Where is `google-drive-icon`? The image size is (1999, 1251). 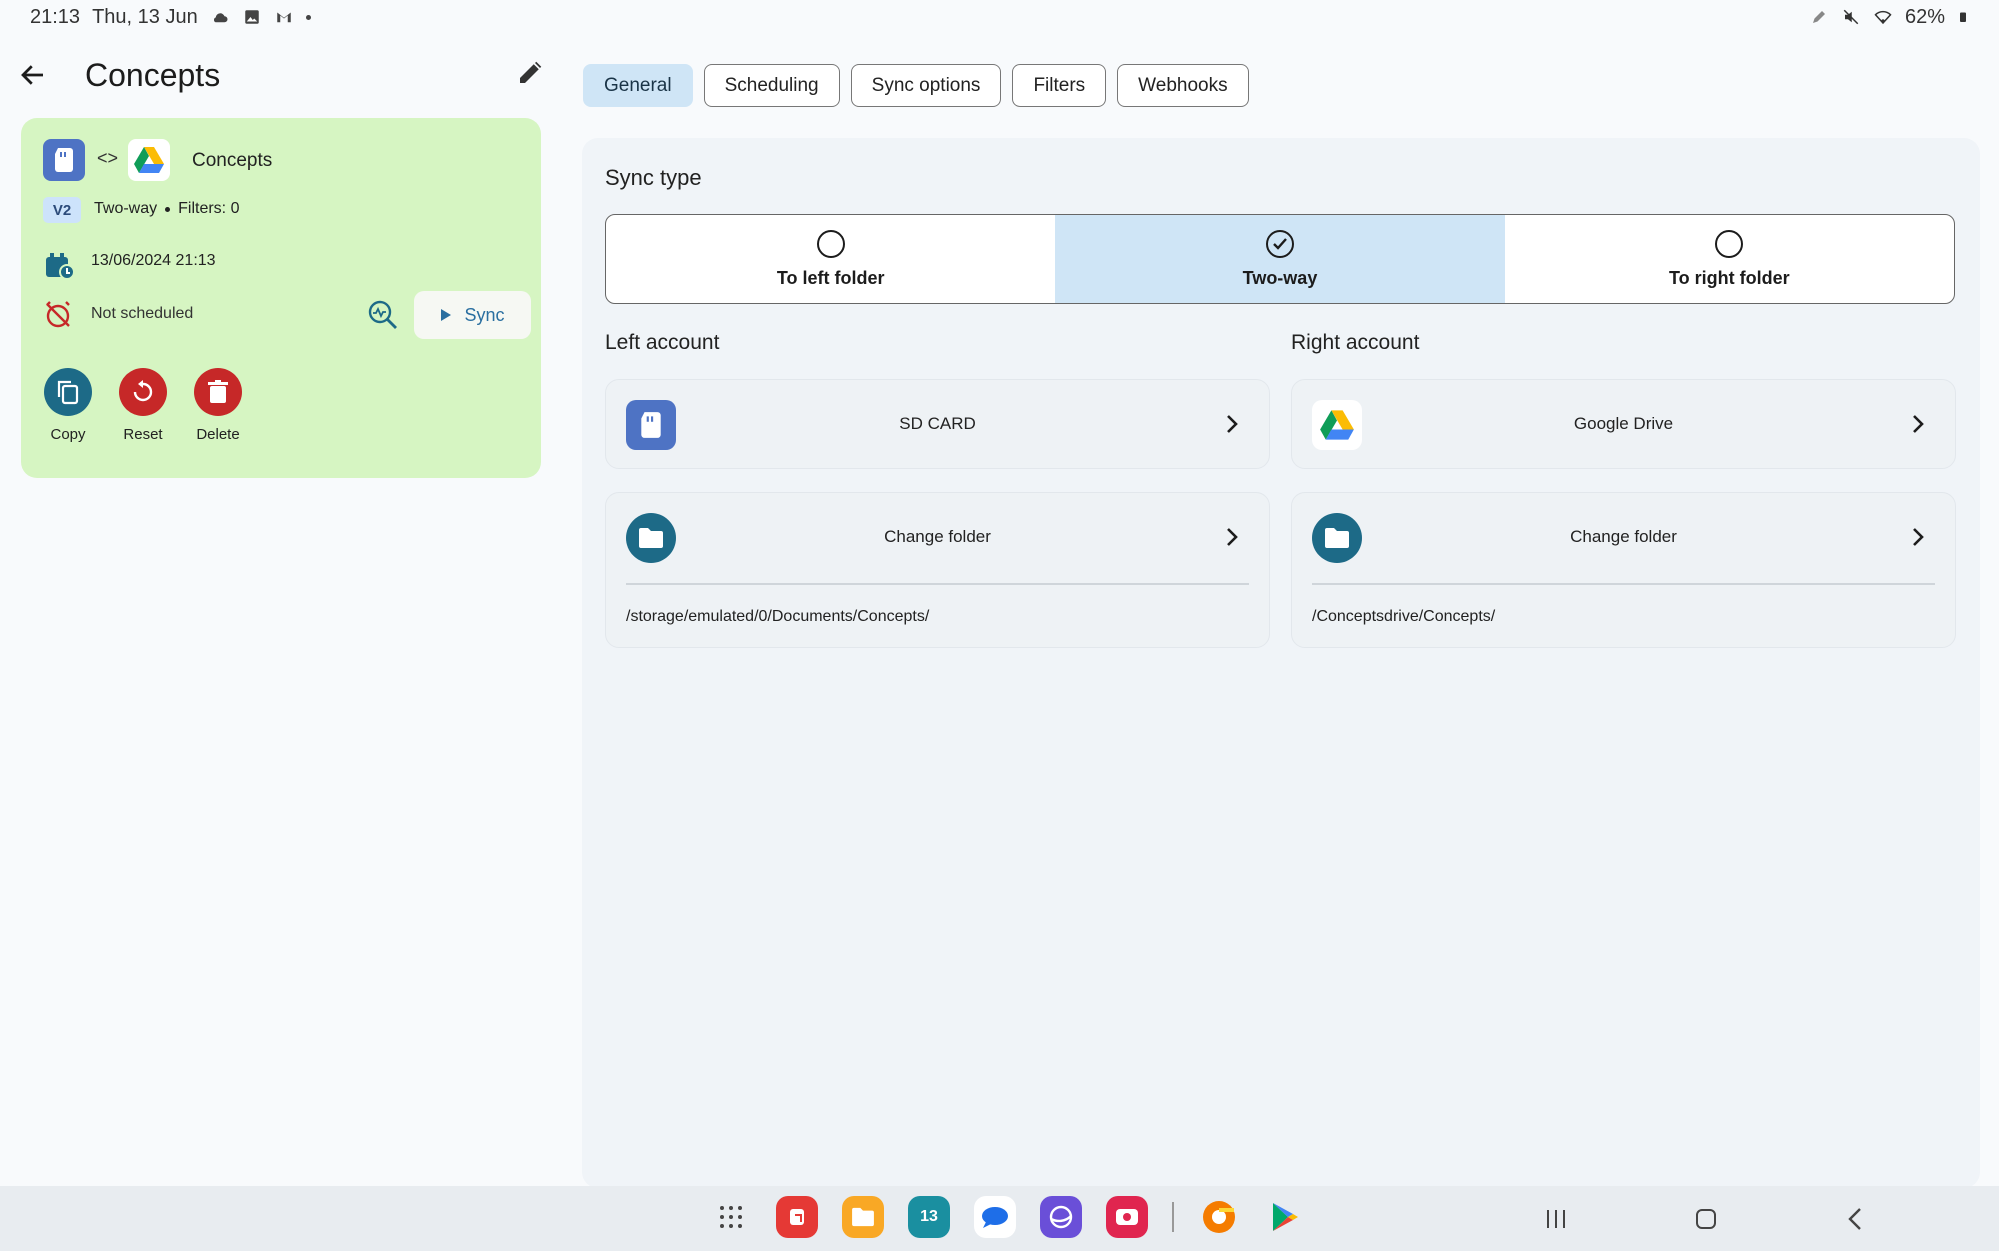 google-drive-icon is located at coordinates (149, 160).